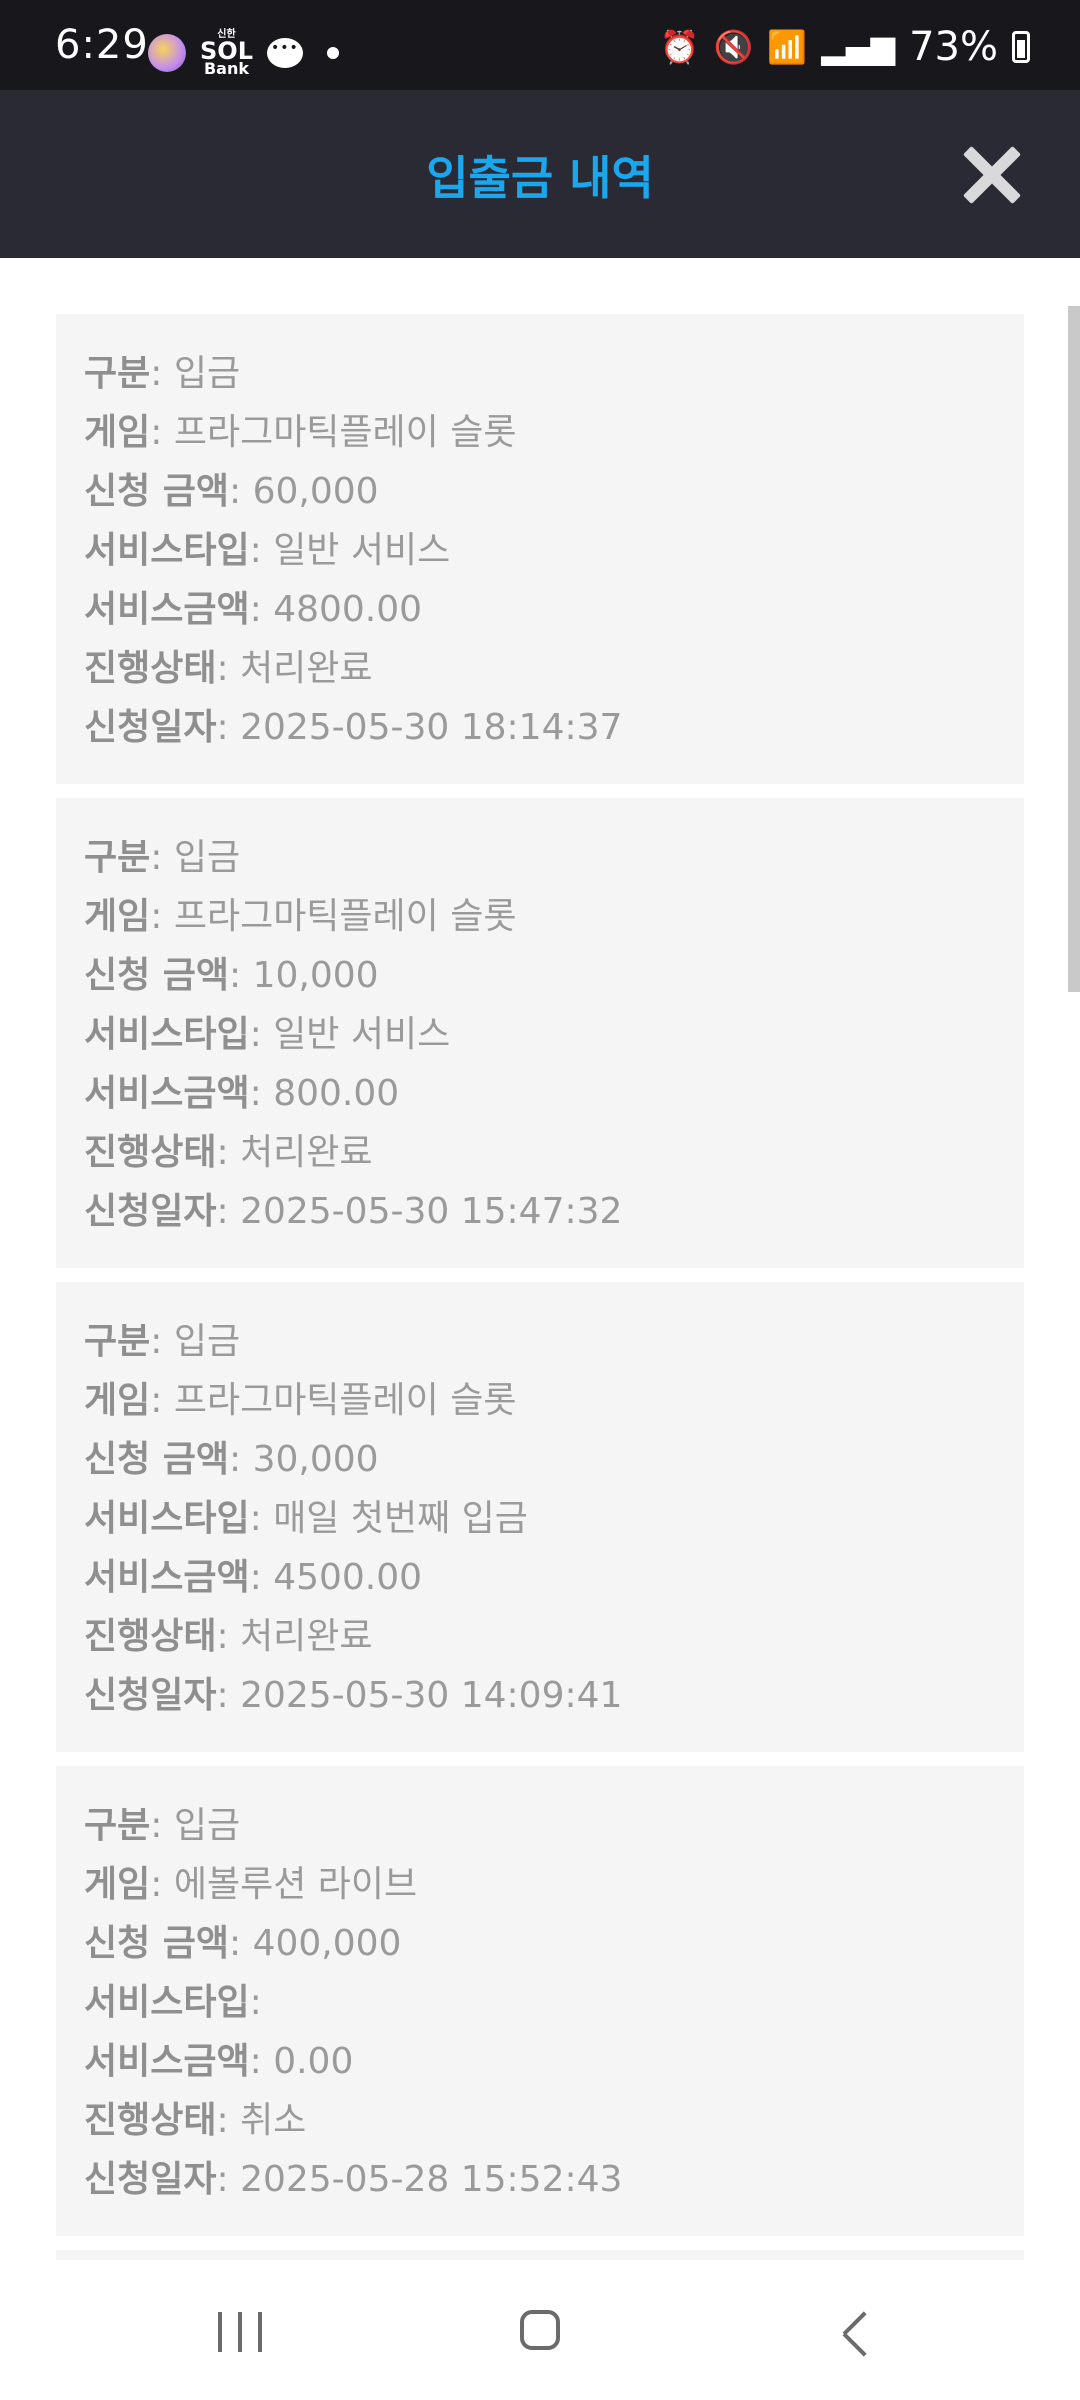  Describe the element at coordinates (540, 491) in the screenshot. I see `transaction-amount-row: 신청 금액: 60,000` at that location.